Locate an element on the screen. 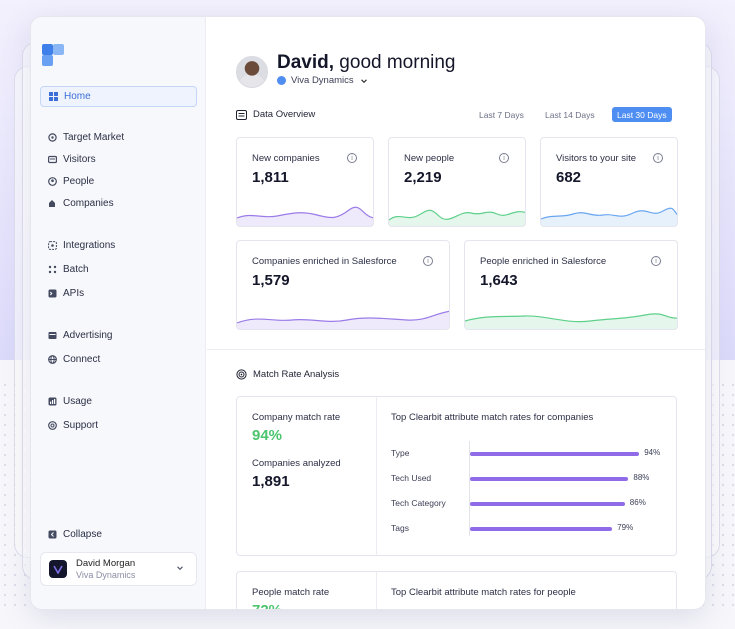  bar-value: 79% is located at coordinates (625, 527).